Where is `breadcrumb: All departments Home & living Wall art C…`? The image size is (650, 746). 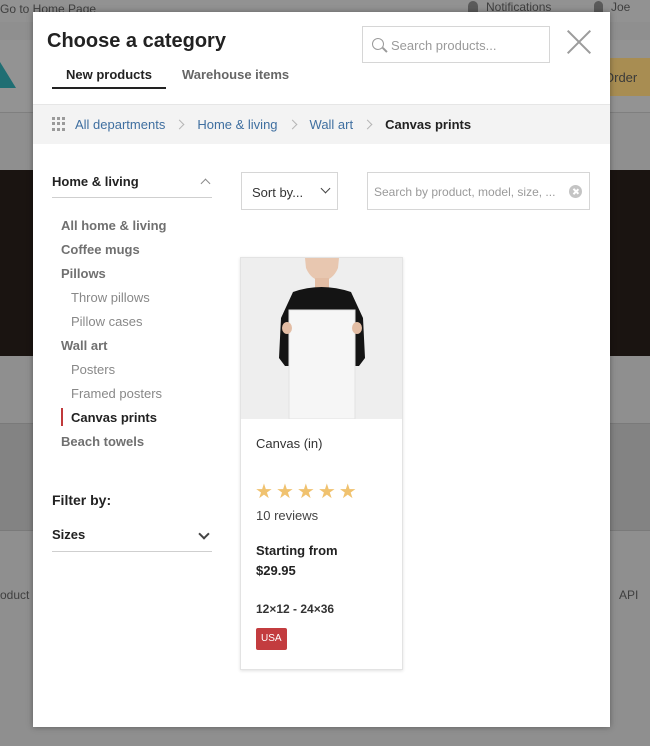 breadcrumb: All departments Home & living Wall art C… is located at coordinates (321, 124).